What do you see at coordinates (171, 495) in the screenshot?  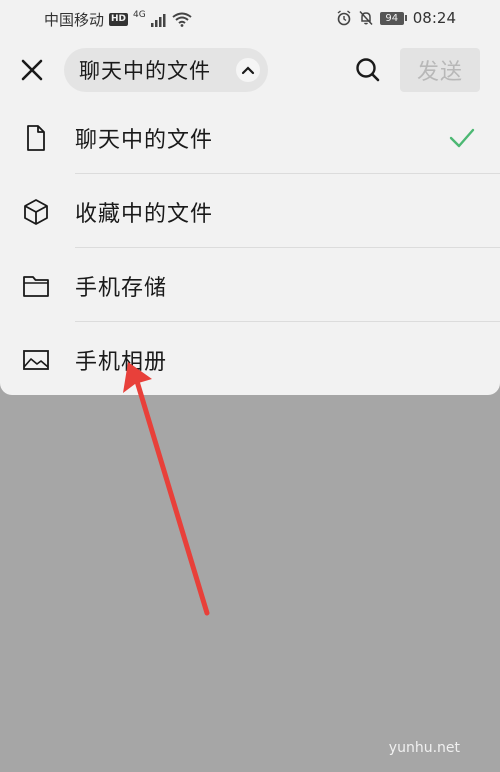 I see `arrow-shaft` at bounding box center [171, 495].